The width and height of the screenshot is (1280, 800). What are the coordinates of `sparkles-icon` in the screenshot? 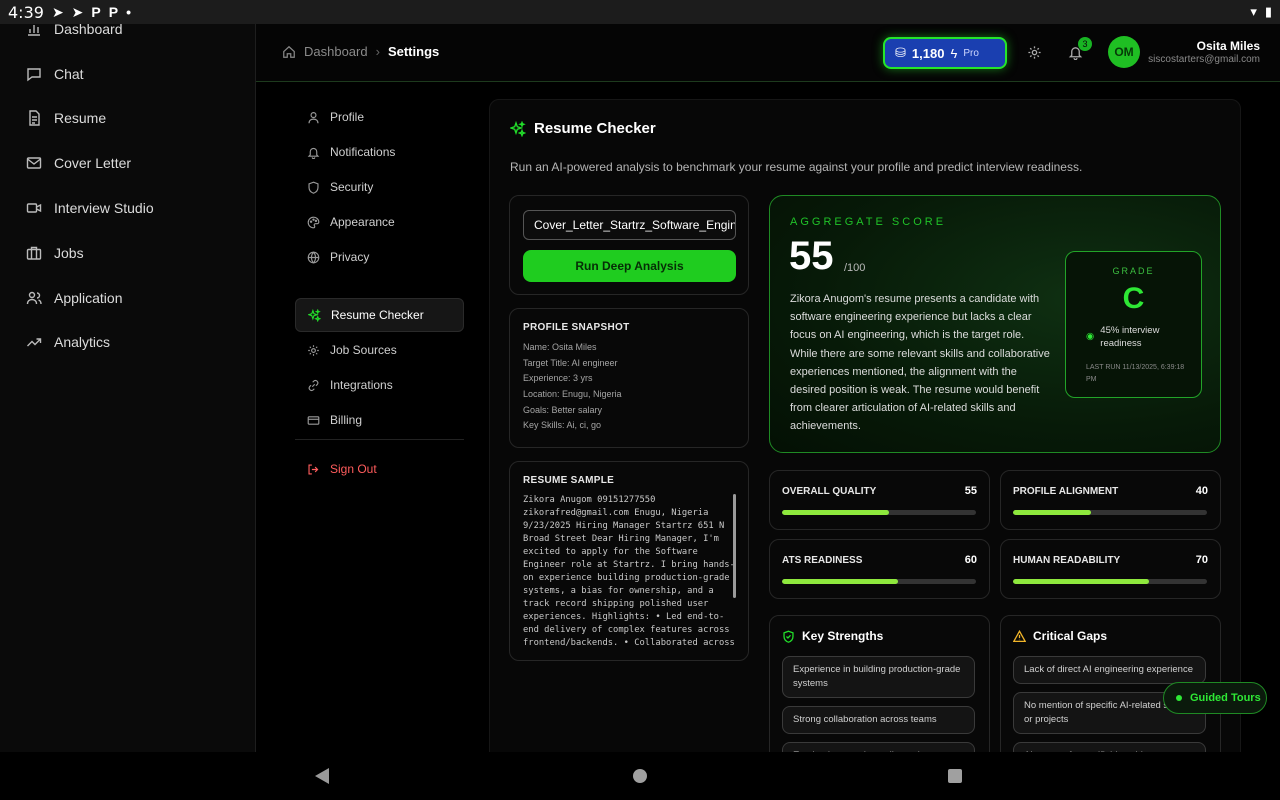 It's located at (314, 315).